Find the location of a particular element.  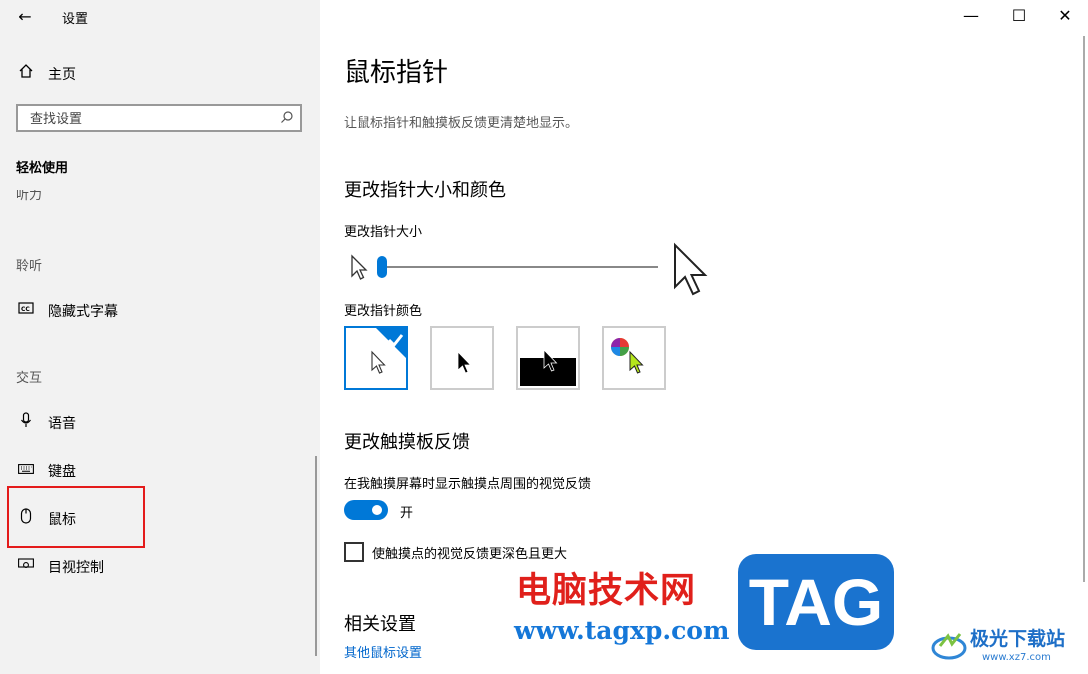

pointer-size-slider-track is located at coordinates (520, 267).